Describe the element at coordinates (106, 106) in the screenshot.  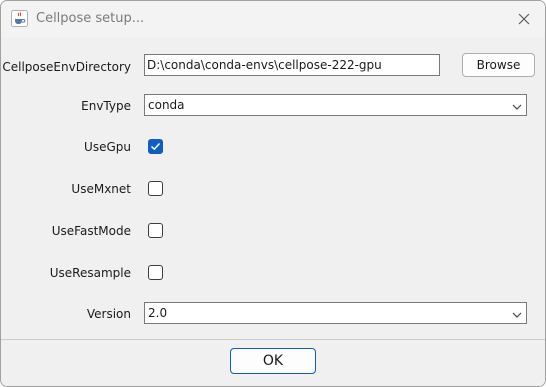
I see `env-type-label: EnvType` at that location.